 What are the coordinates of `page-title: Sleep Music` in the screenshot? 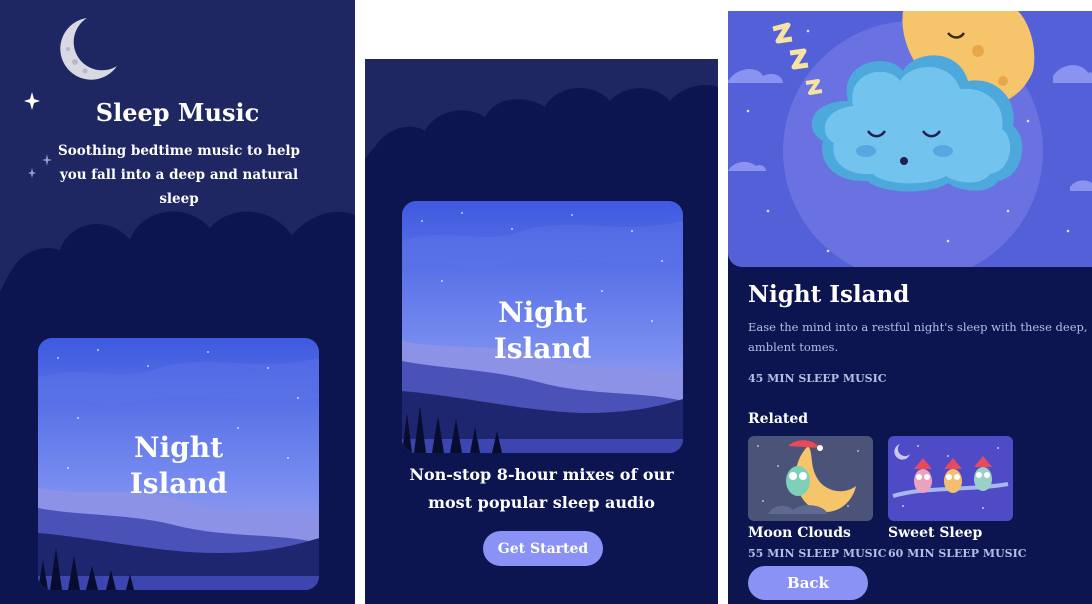 It's located at (177, 112).